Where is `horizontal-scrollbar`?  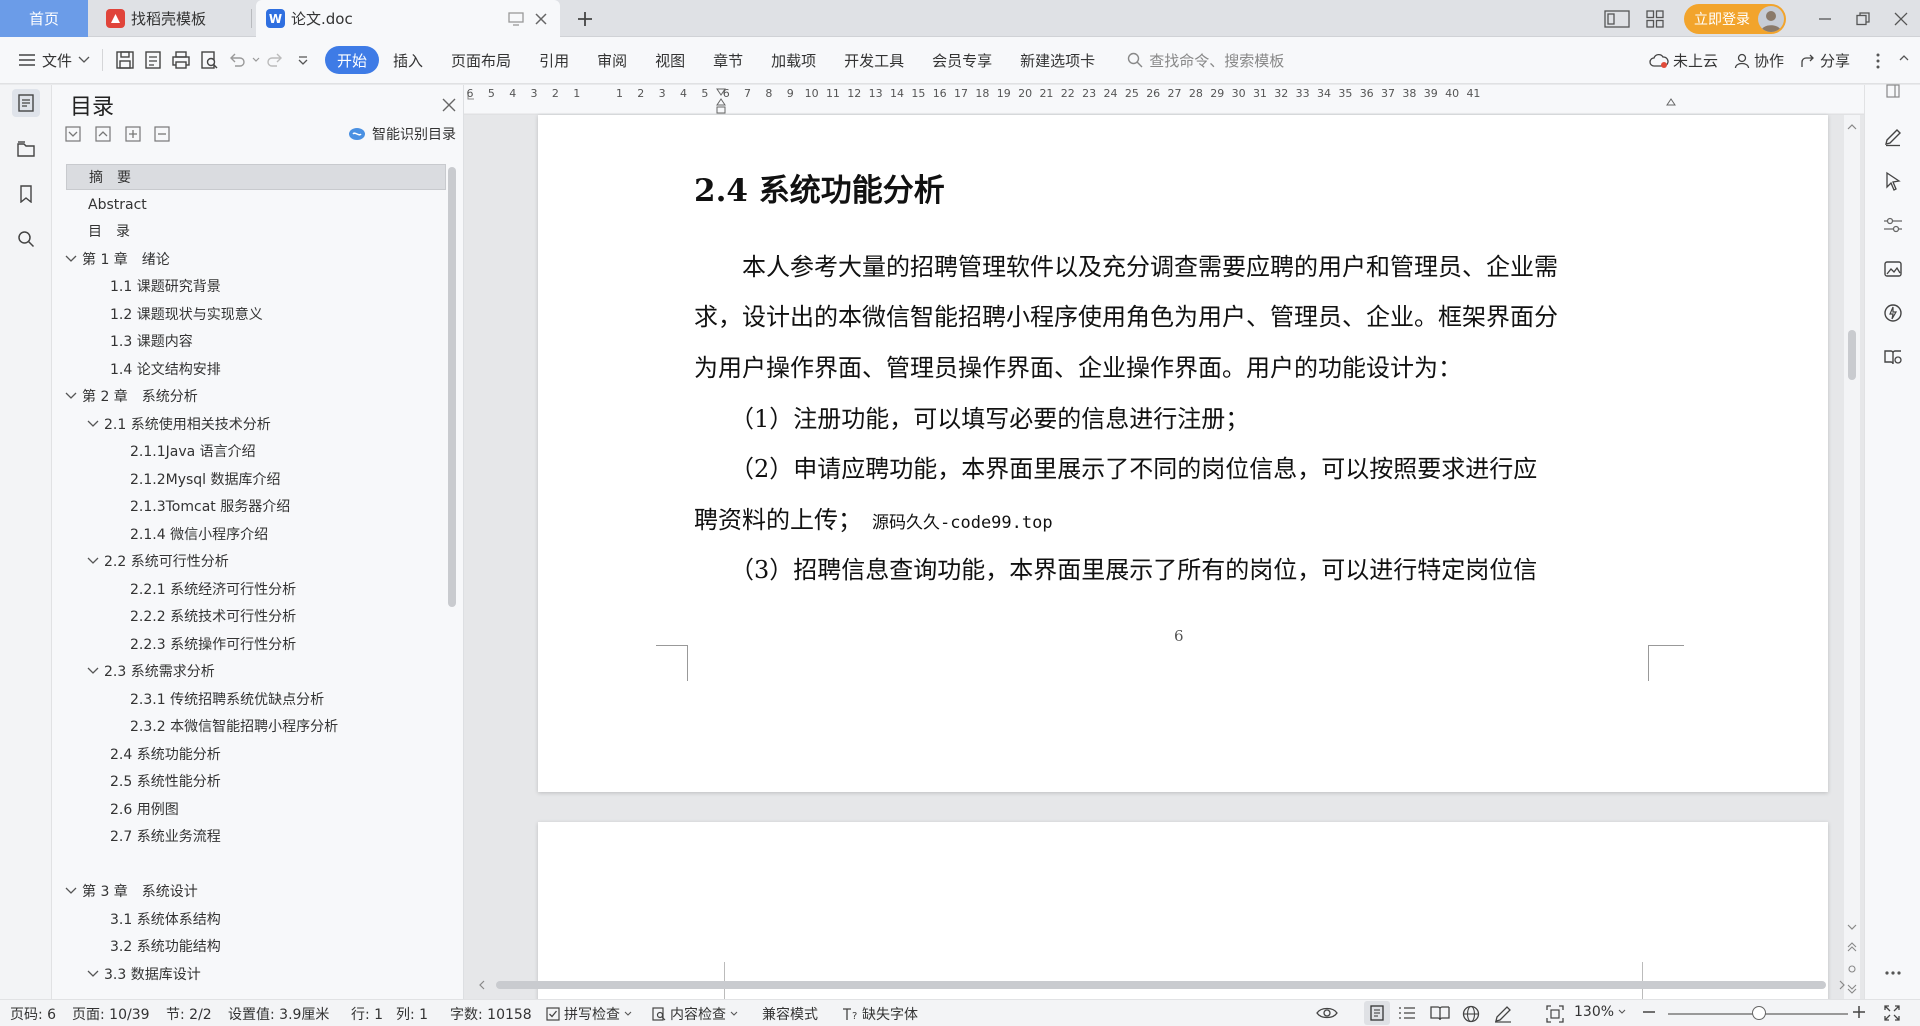
horizontal-scrollbar is located at coordinates (1162, 985).